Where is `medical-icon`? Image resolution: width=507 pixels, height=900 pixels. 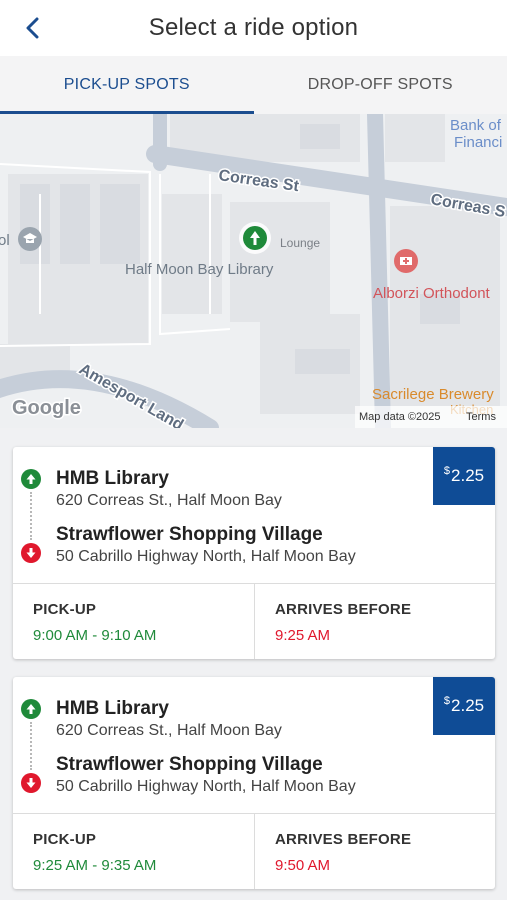 medical-icon is located at coordinates (406, 261).